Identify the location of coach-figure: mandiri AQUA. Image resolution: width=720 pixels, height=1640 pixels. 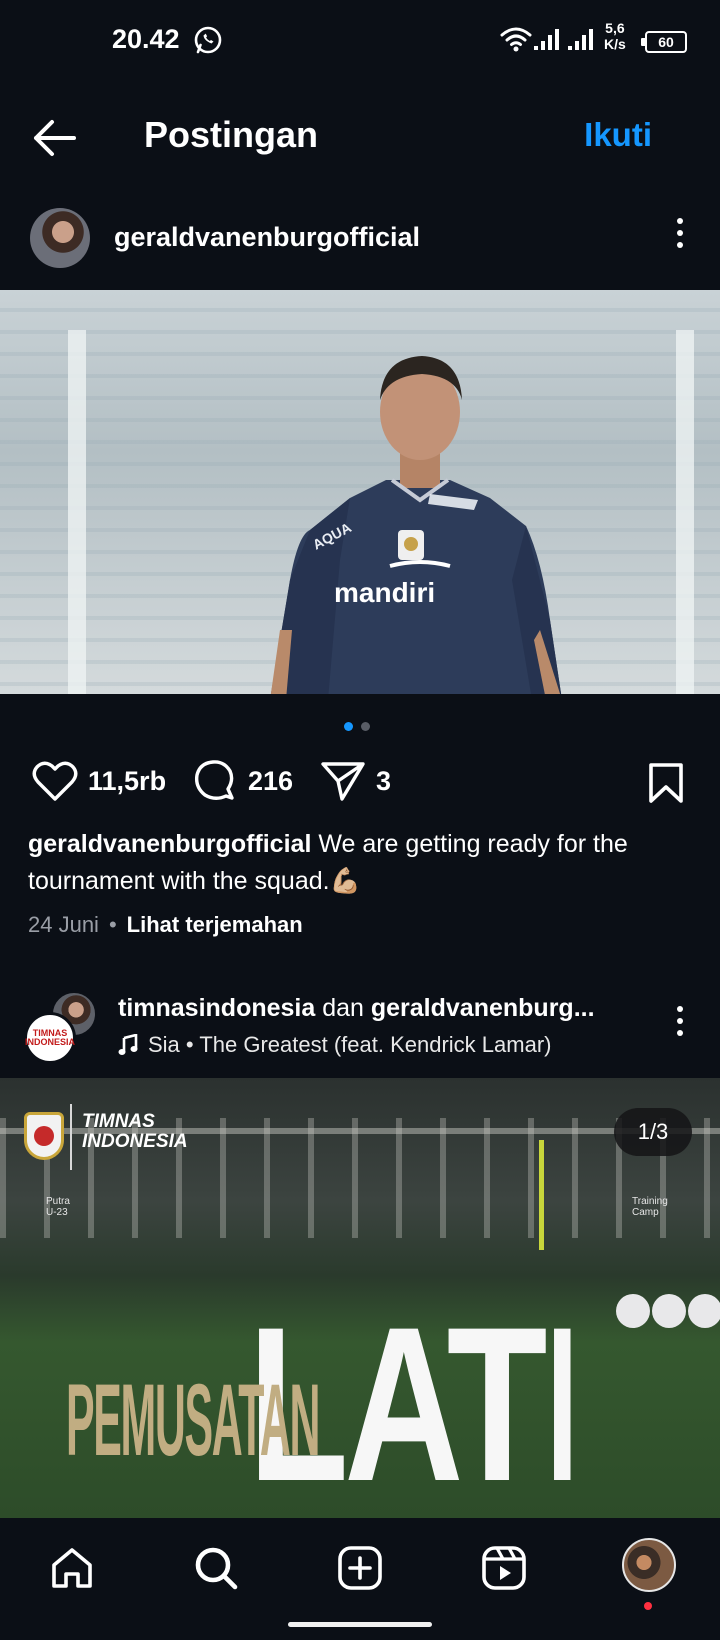
(416, 525).